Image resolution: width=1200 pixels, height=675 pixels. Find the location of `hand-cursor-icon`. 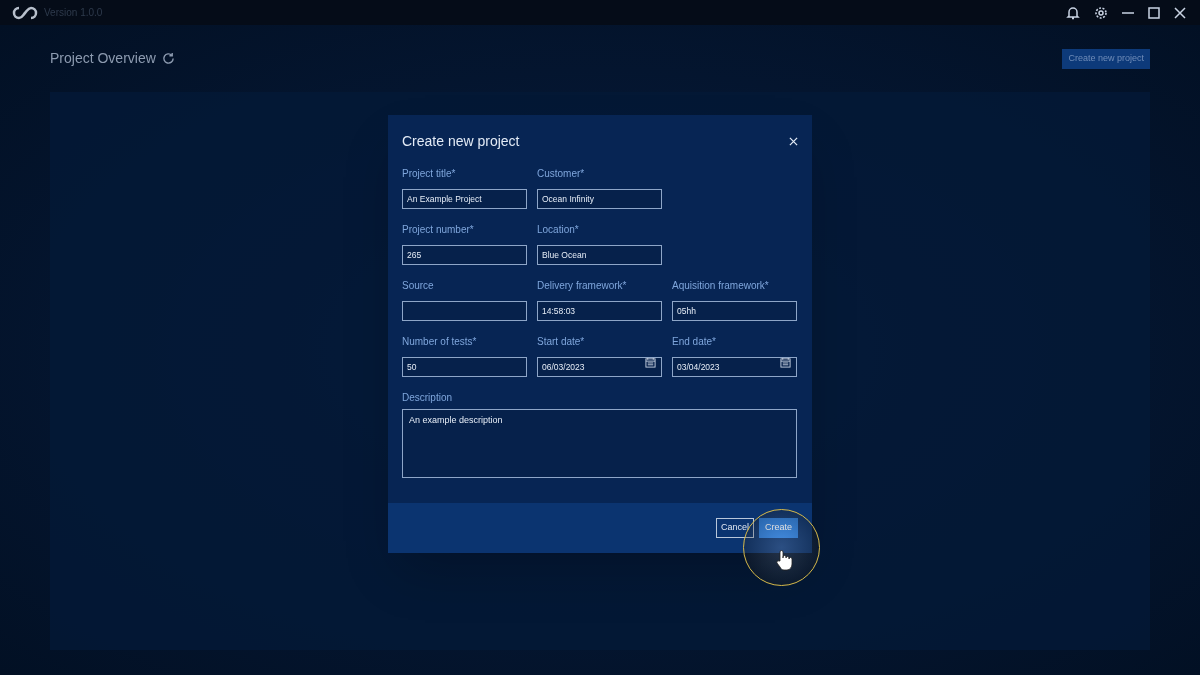

hand-cursor-icon is located at coordinates (784, 560).